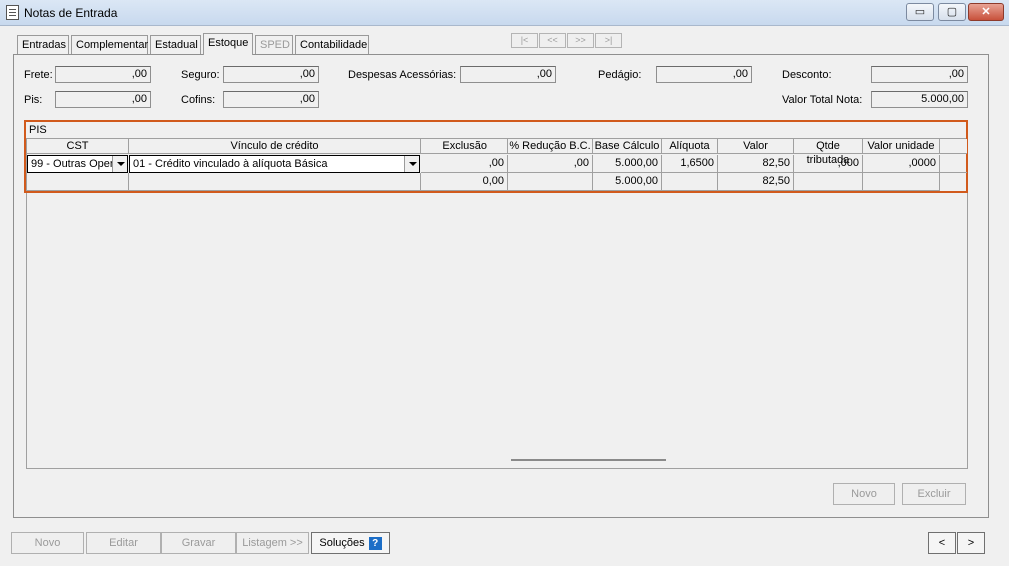 The image size is (1009, 566). I want to click on editar-button: Editar, so click(123, 543).